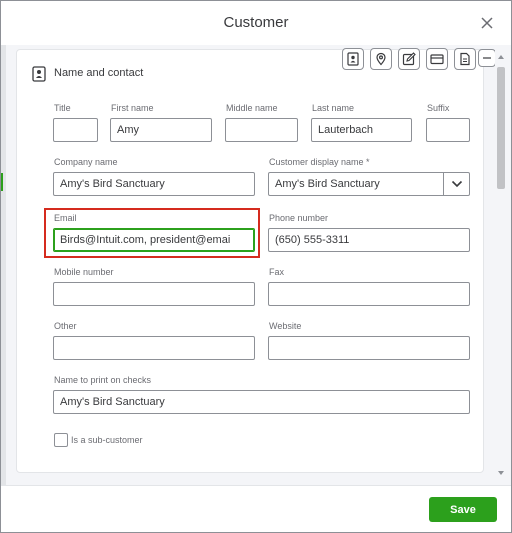 The height and width of the screenshot is (533, 512). I want to click on background-accent-mark, so click(2, 182).